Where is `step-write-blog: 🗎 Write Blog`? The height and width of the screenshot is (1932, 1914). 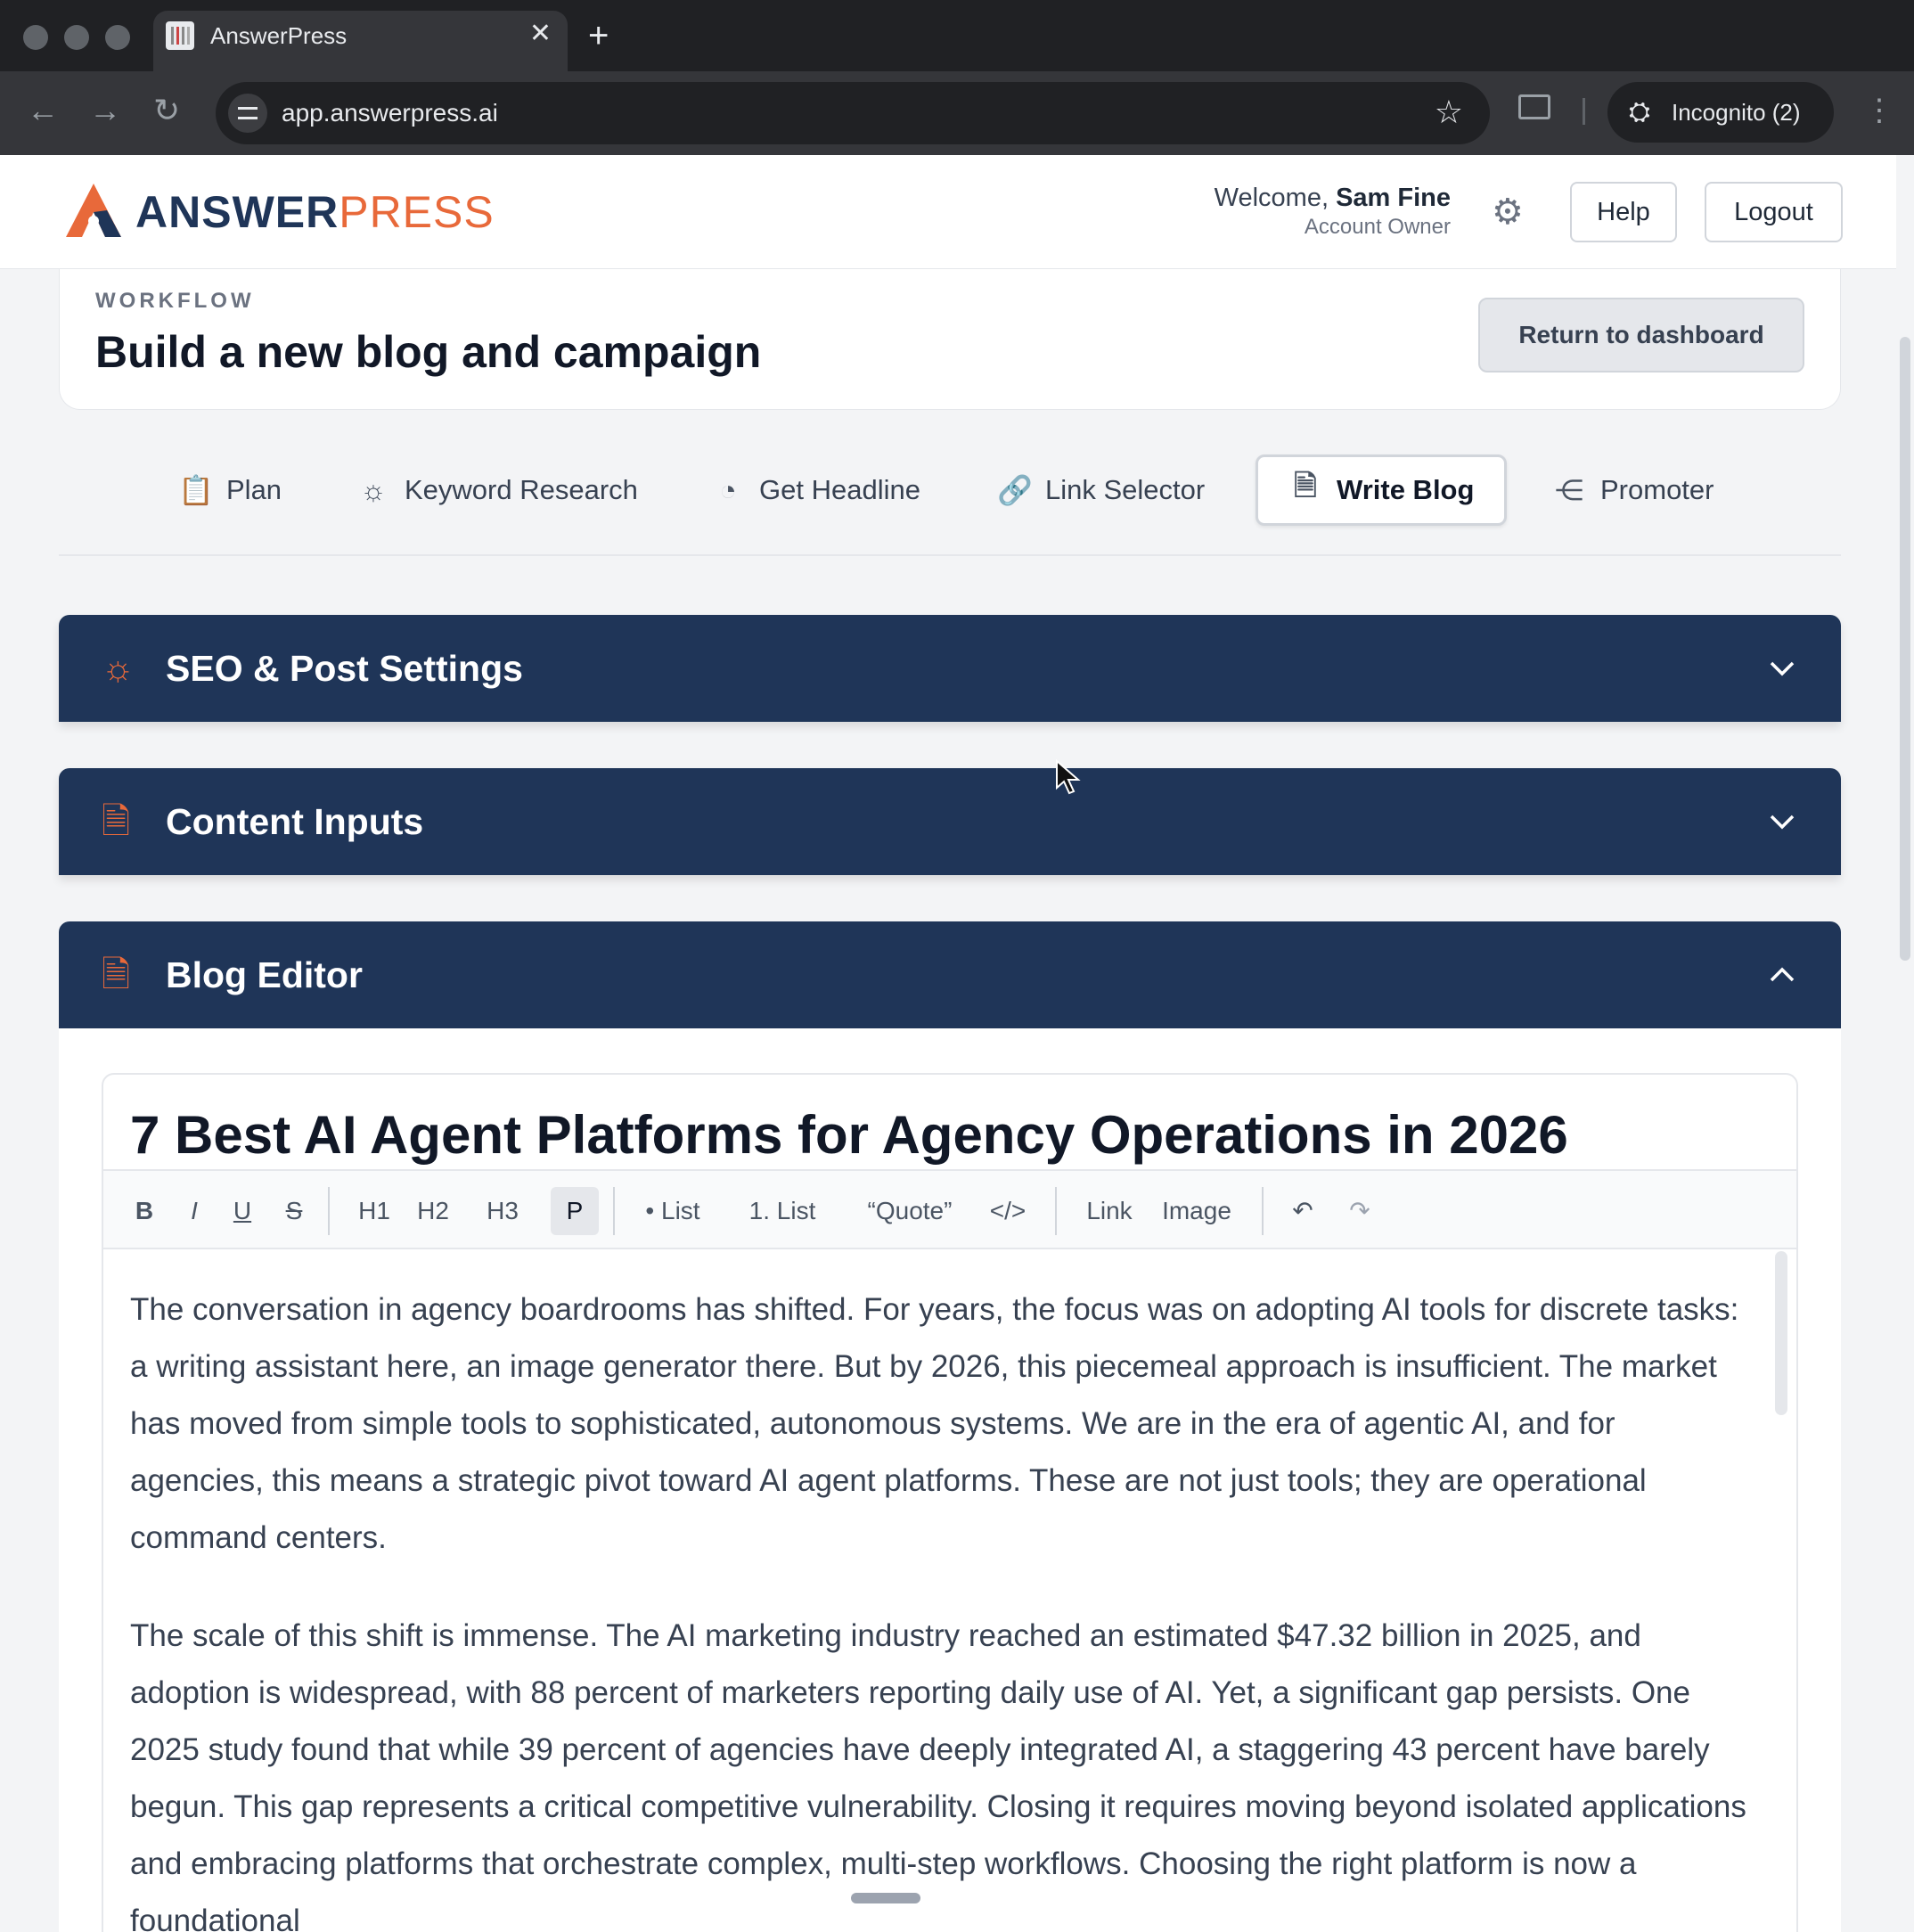 step-write-blog: 🗎 Write Blog is located at coordinates (1382, 490).